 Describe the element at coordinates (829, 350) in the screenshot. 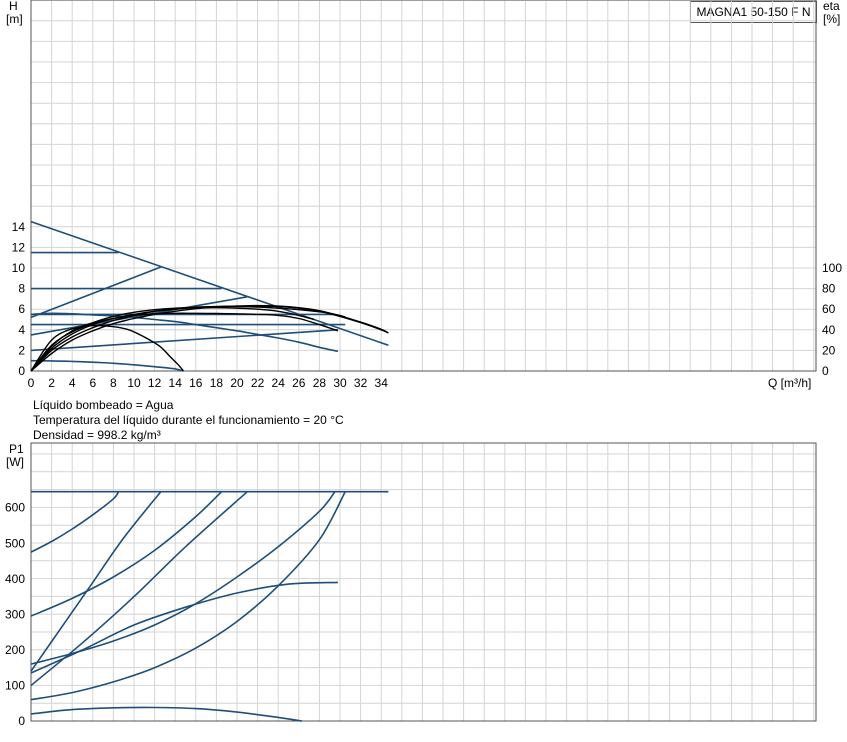

I see `y2-tick-label: 20` at that location.